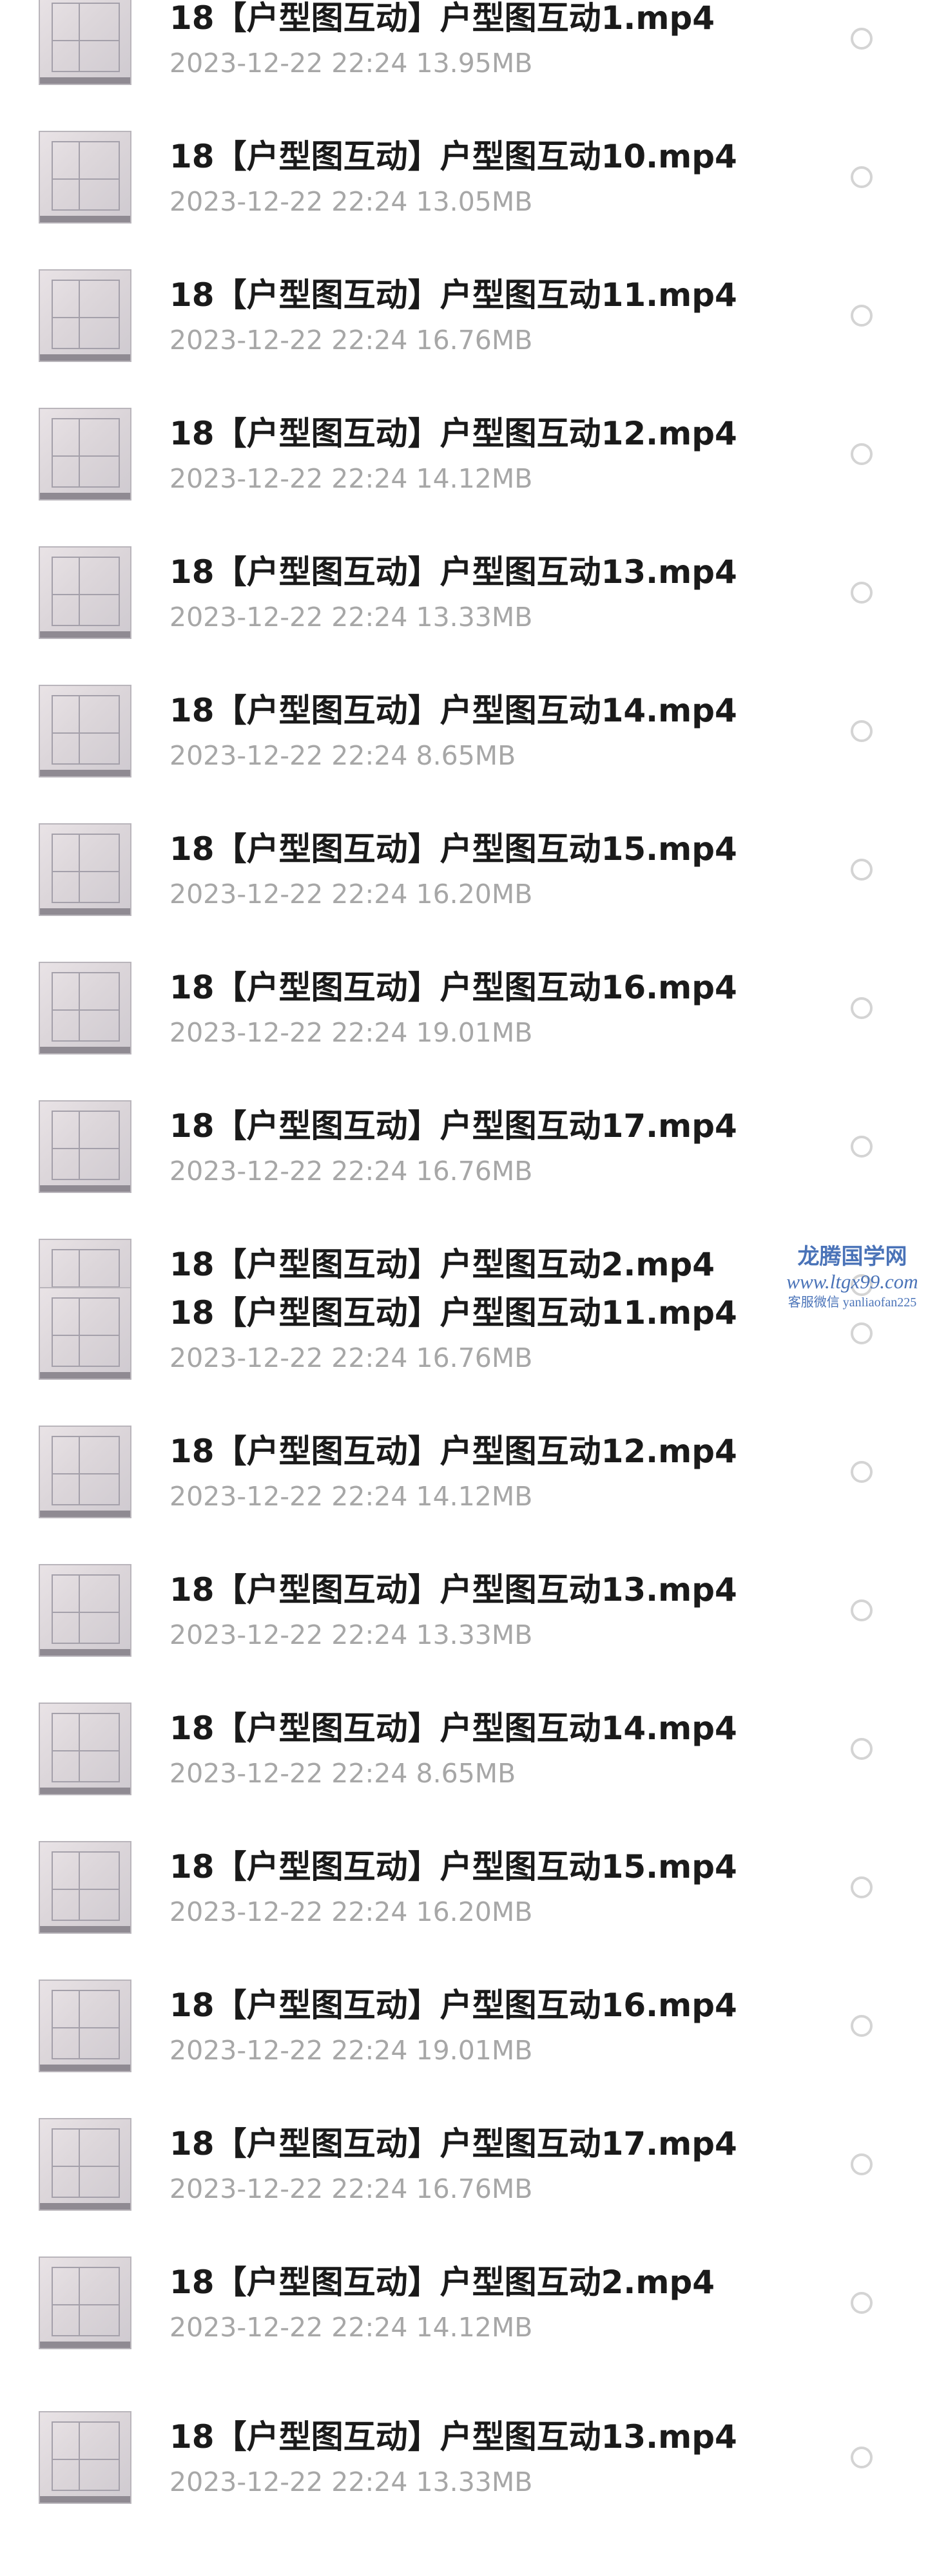 The image size is (928, 2576). What do you see at coordinates (852, 1281) in the screenshot?
I see `watermark-url: www.ltgx99.com` at bounding box center [852, 1281].